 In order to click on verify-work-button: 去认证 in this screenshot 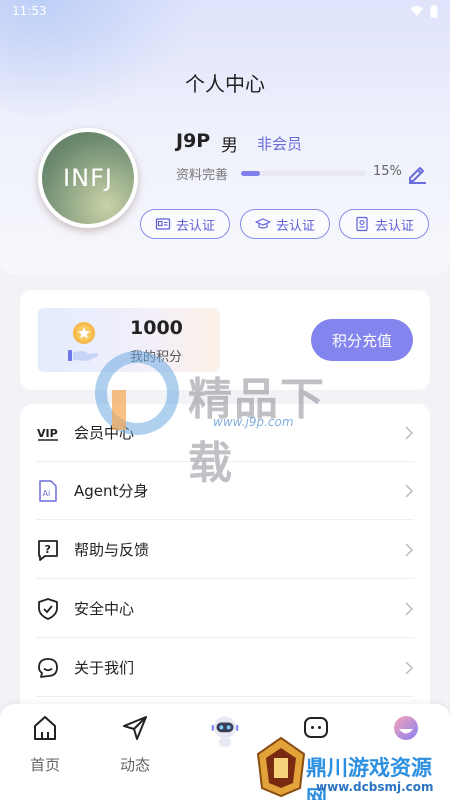, I will do `click(384, 224)`.